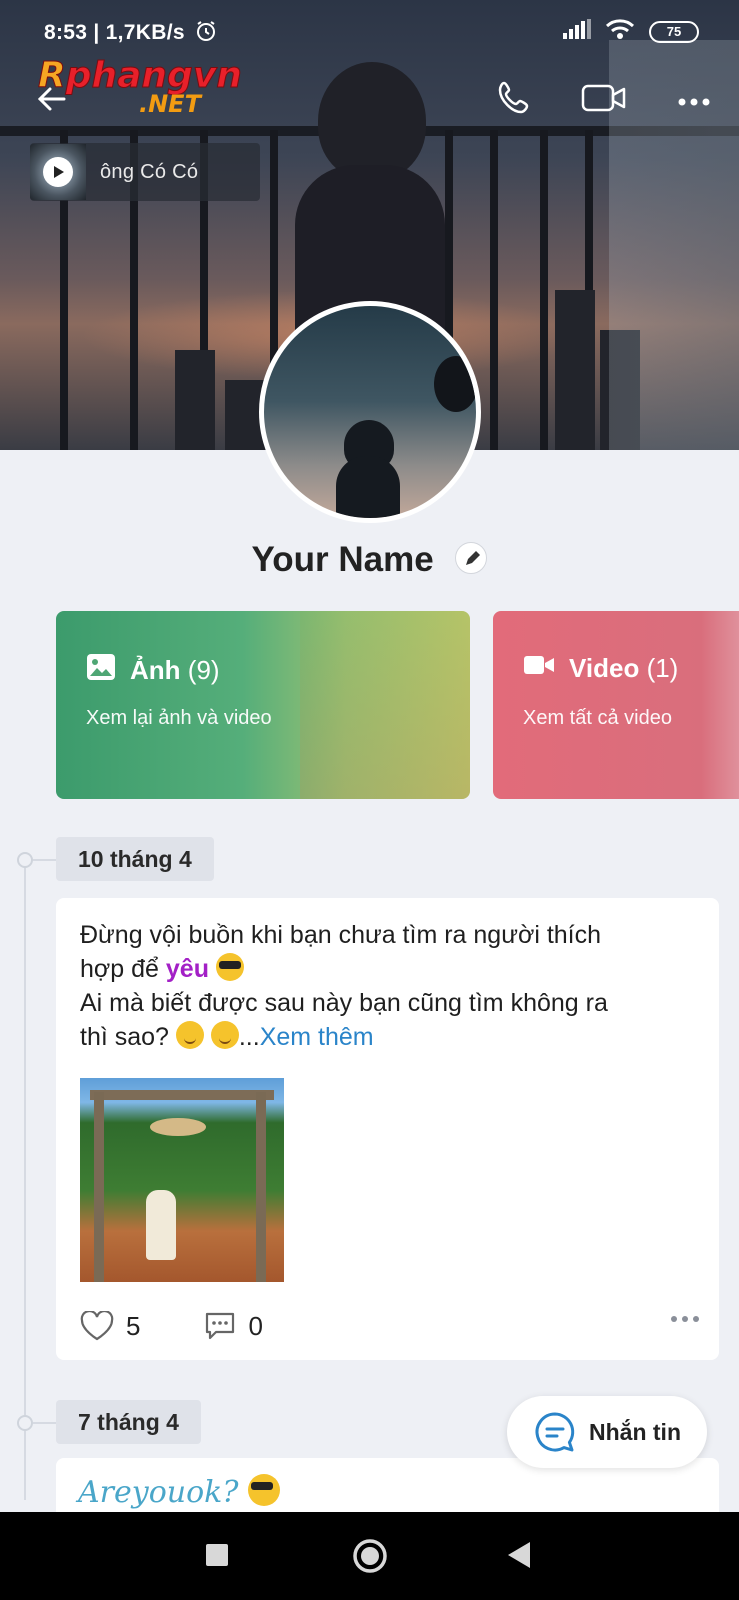 The image size is (739, 1600). Describe the element at coordinates (255, 1325) in the screenshot. I see `comment-count: 0` at that location.